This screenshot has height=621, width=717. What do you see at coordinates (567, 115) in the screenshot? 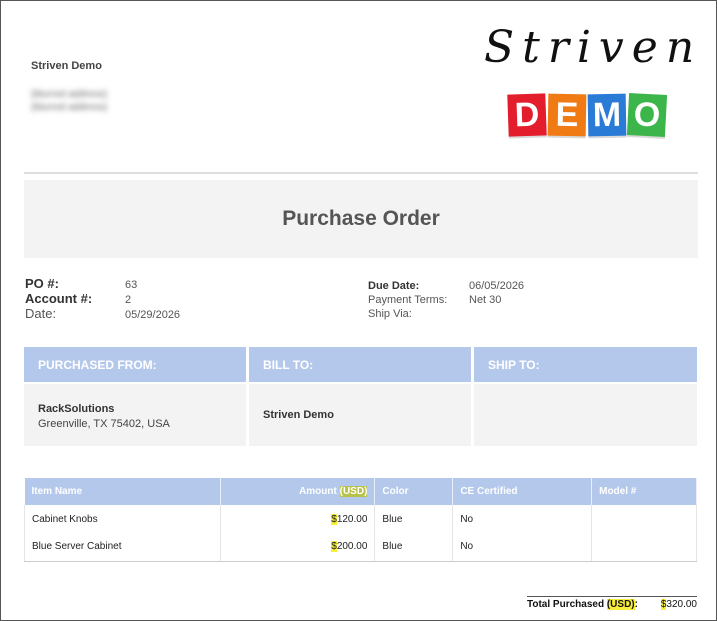
I see `logo-tile-e: E` at bounding box center [567, 115].